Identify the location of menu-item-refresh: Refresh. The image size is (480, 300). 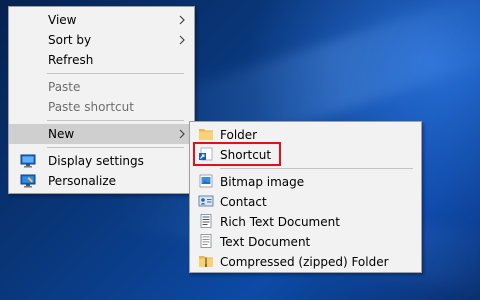
(101, 60).